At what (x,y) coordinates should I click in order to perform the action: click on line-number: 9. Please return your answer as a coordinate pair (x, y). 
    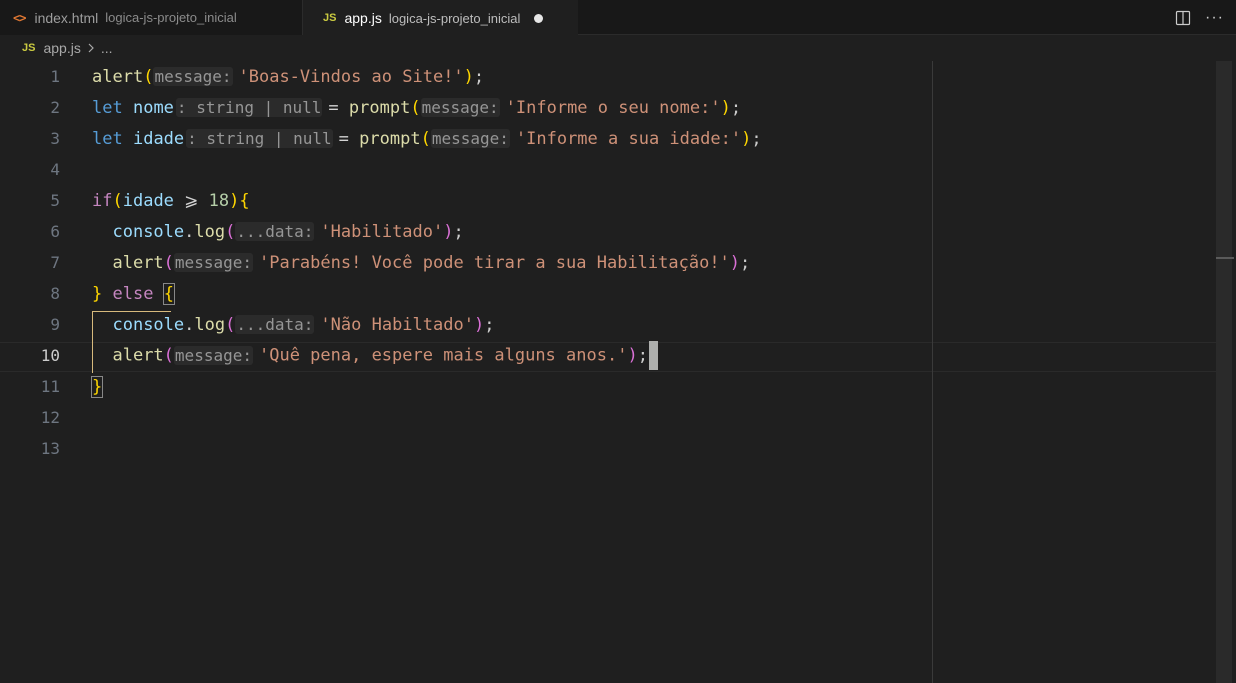
    Looking at the image, I should click on (55, 324).